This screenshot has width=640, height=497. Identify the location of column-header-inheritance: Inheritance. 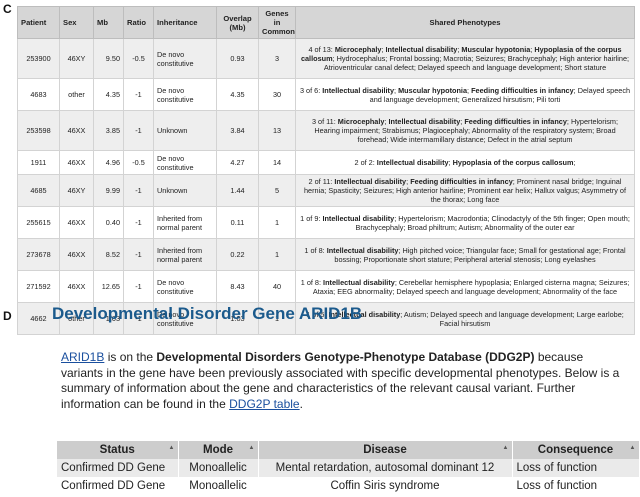
(185, 22).